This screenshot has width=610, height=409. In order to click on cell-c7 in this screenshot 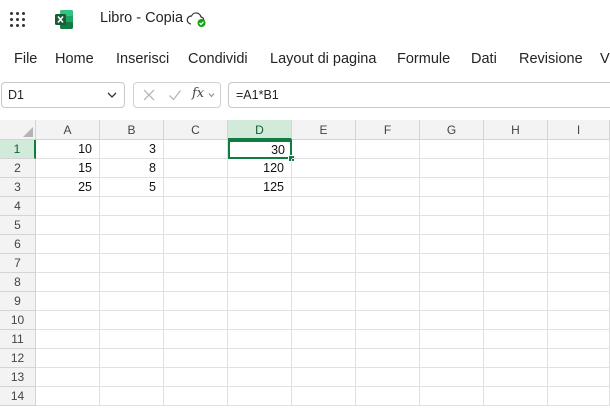, I will do `click(196, 263)`.